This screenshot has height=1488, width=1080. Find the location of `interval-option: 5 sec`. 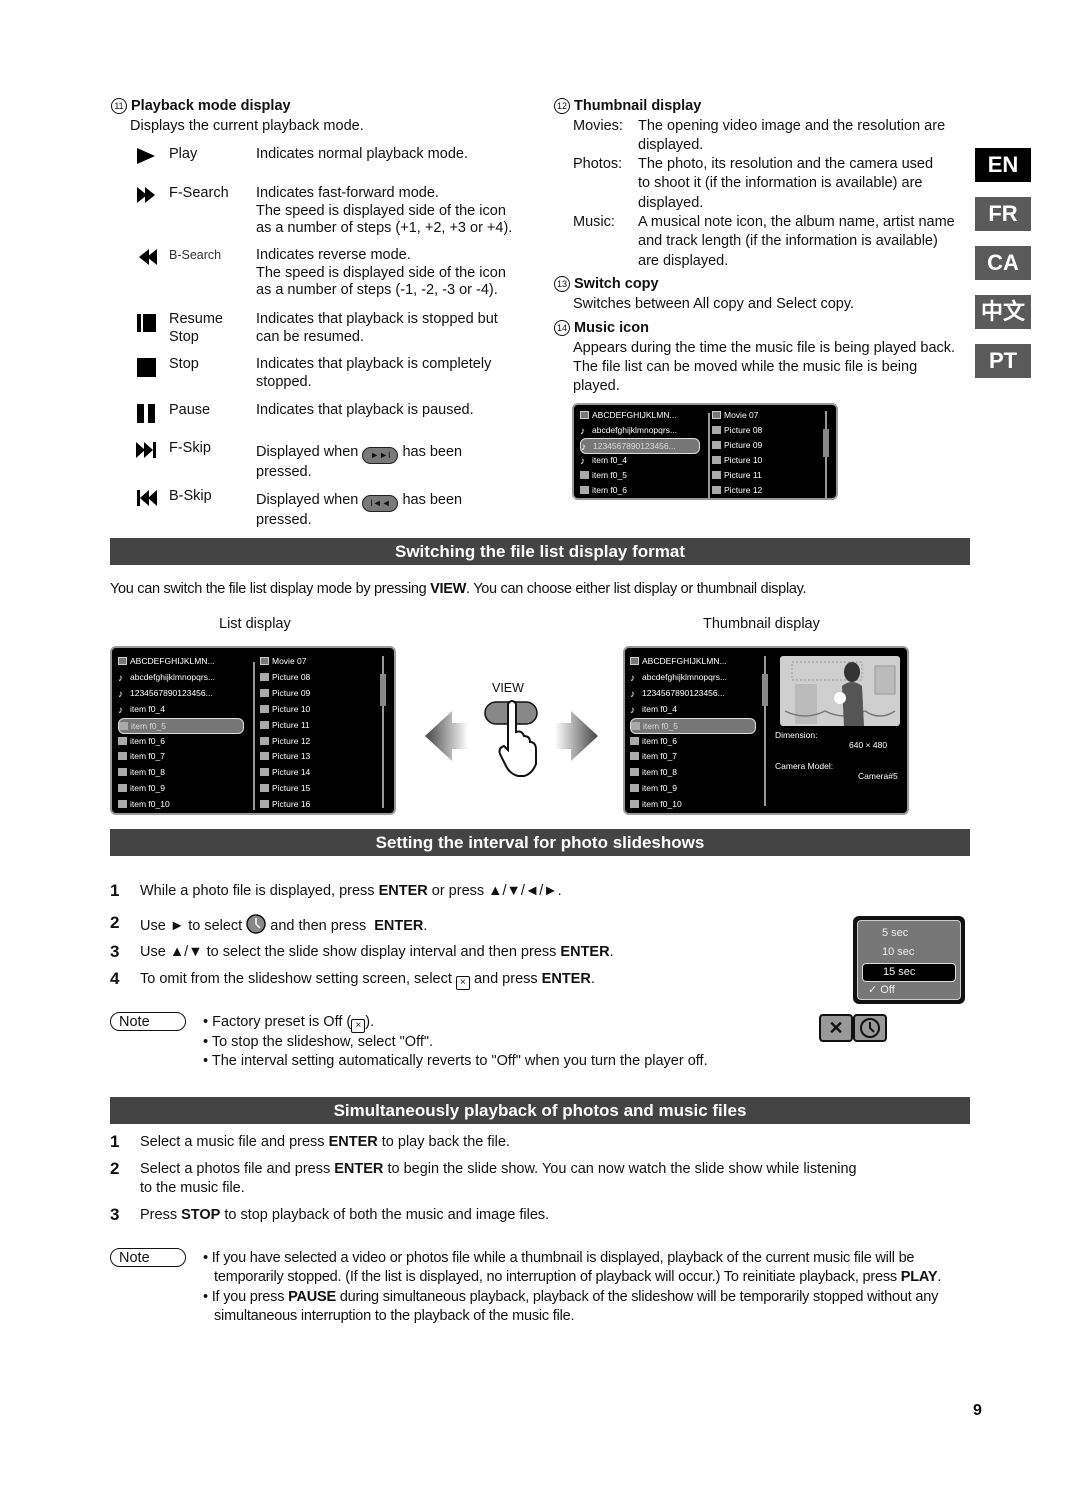

interval-option: 5 sec is located at coordinates (909, 933).